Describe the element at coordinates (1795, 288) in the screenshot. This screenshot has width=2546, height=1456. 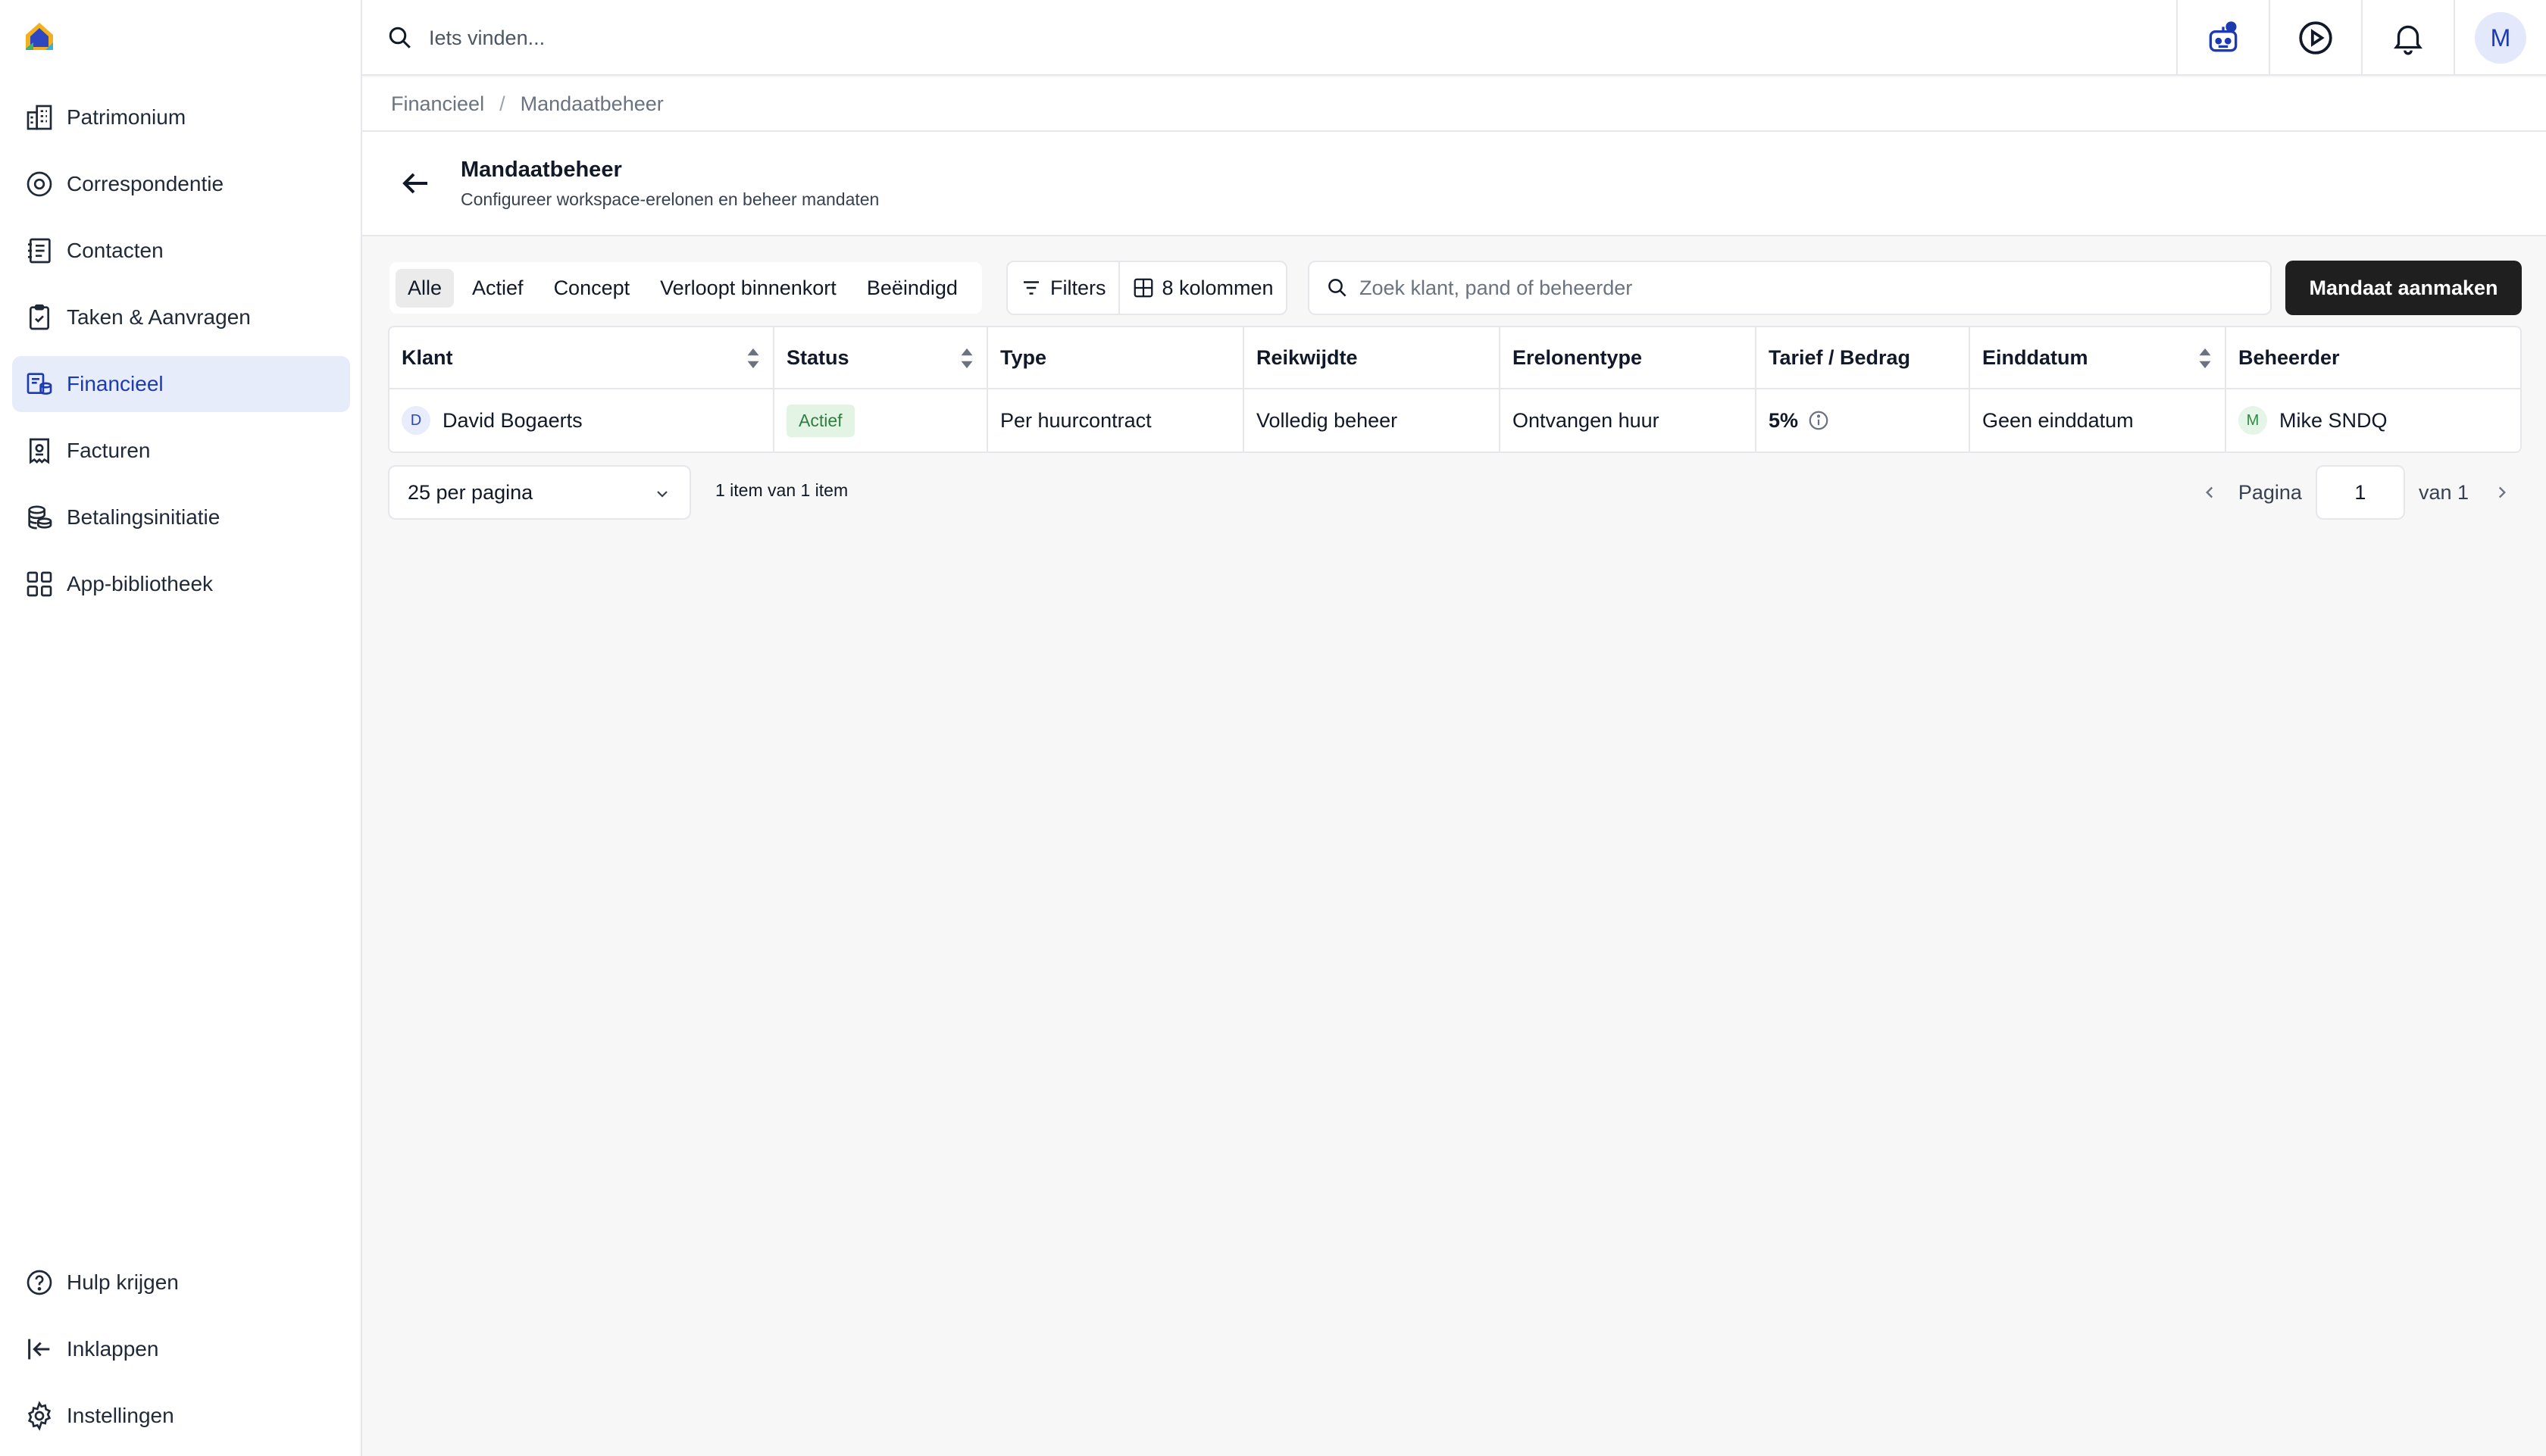
I see `table-search-input` at that location.